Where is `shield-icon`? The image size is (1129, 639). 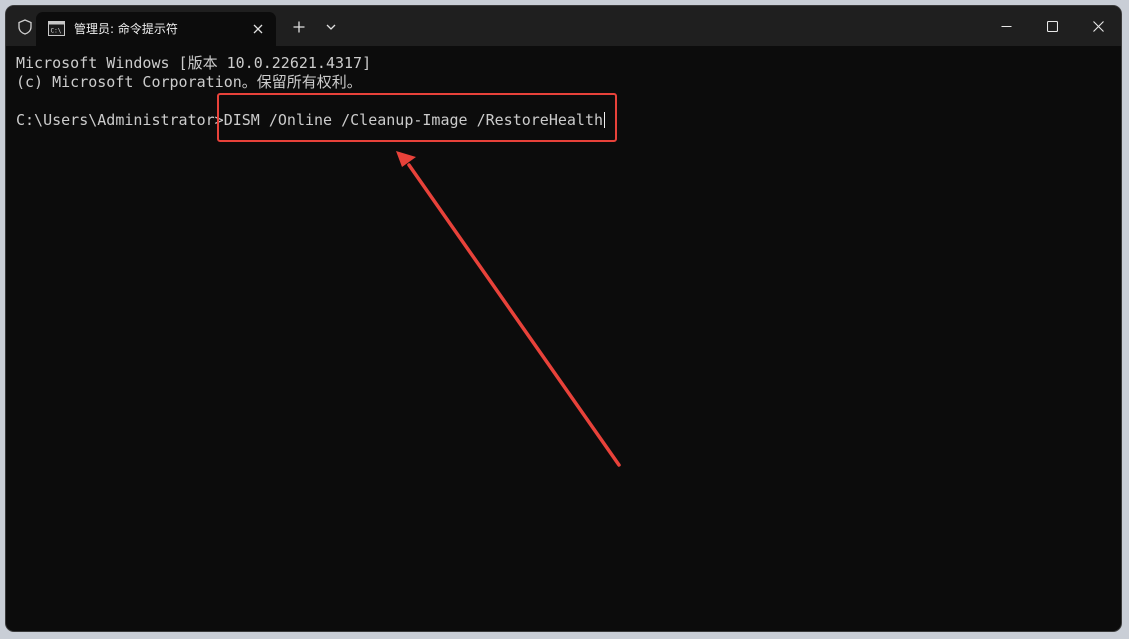 shield-icon is located at coordinates (25, 27).